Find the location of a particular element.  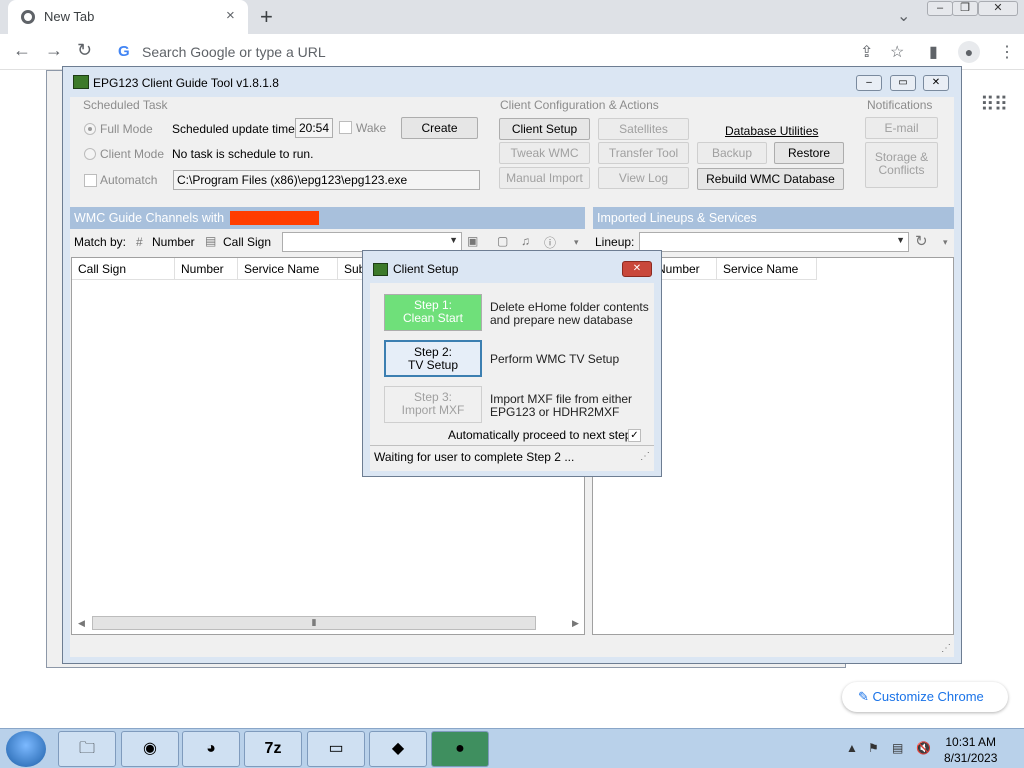

match-call-sign-label: Call Sign is located at coordinates (247, 242).